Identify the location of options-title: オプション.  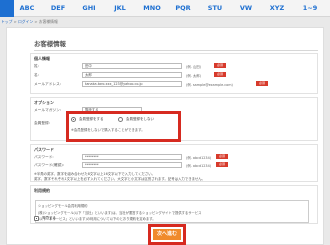
(44, 102).